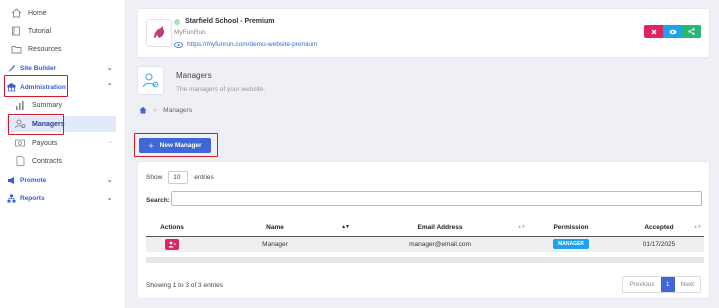  I want to click on show-label: Show, so click(154, 177).